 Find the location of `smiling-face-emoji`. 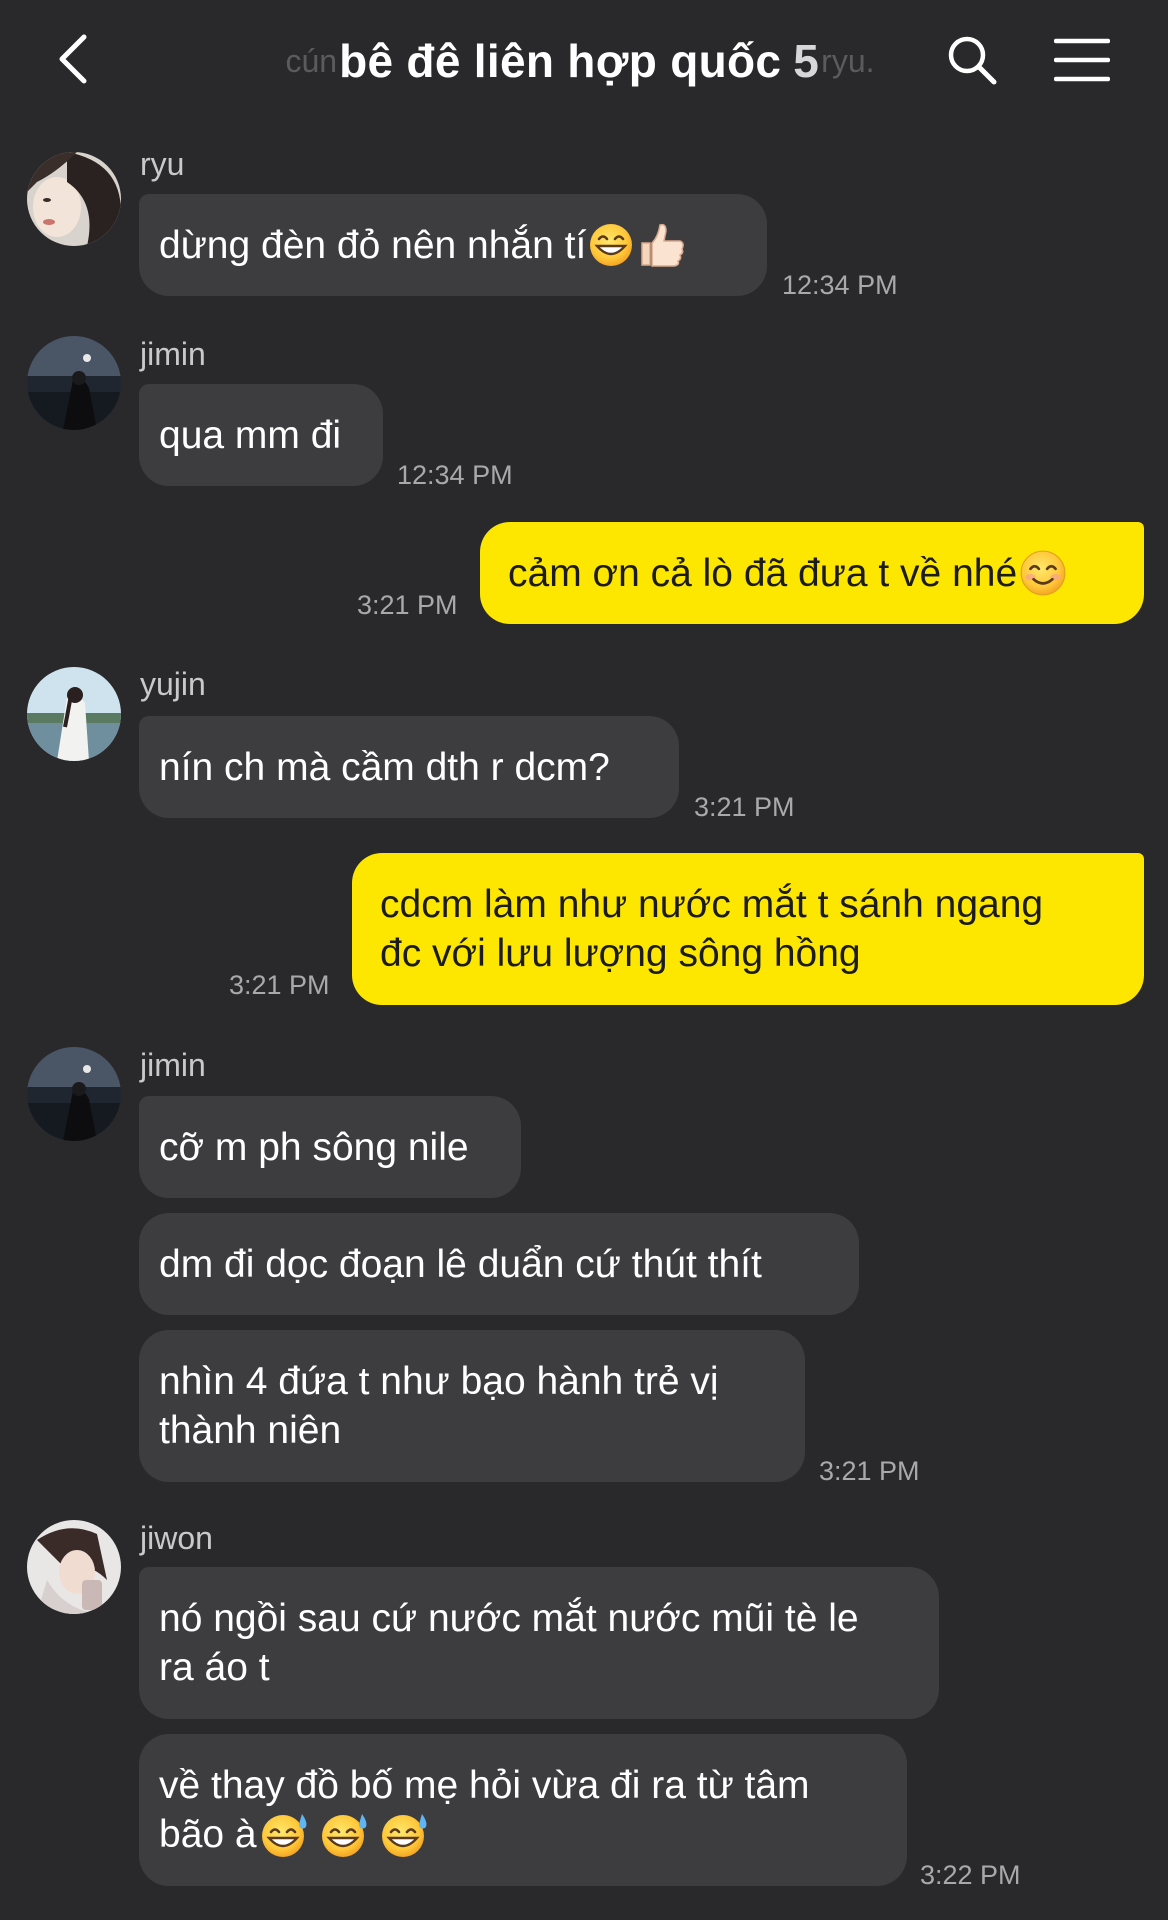

smiling-face-emoji is located at coordinates (1043, 573).